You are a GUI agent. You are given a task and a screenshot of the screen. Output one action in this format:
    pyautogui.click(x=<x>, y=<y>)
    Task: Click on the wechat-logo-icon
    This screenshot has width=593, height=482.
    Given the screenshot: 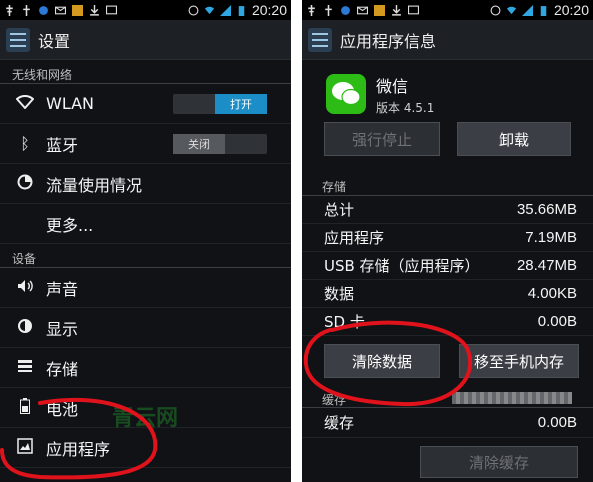 What is the action you would take?
    pyautogui.click(x=346, y=94)
    